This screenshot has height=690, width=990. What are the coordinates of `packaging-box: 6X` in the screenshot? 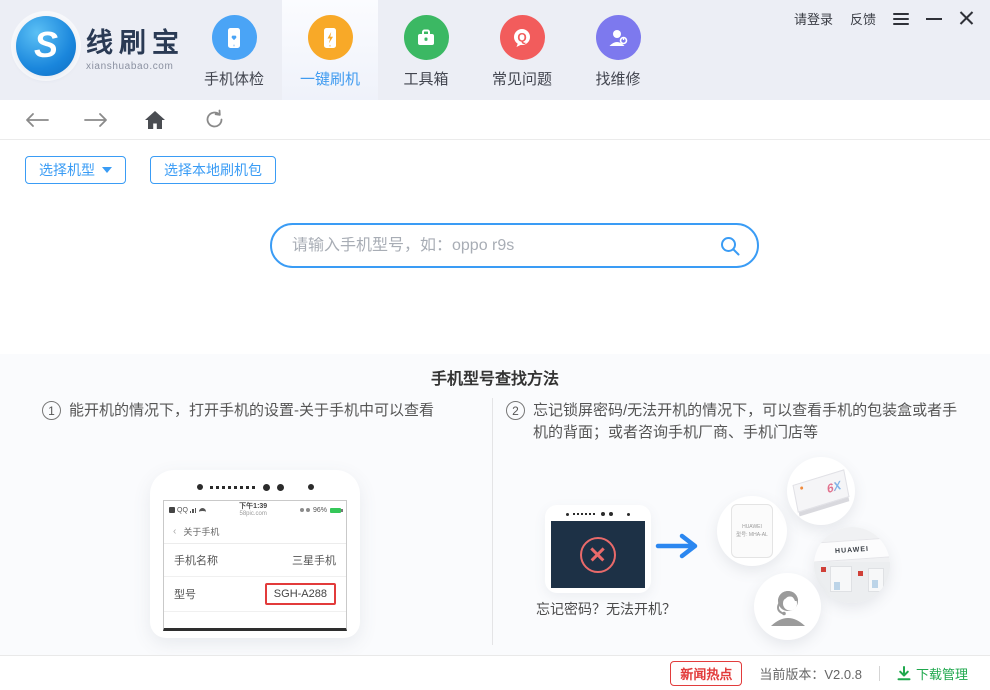 It's located at (821, 491).